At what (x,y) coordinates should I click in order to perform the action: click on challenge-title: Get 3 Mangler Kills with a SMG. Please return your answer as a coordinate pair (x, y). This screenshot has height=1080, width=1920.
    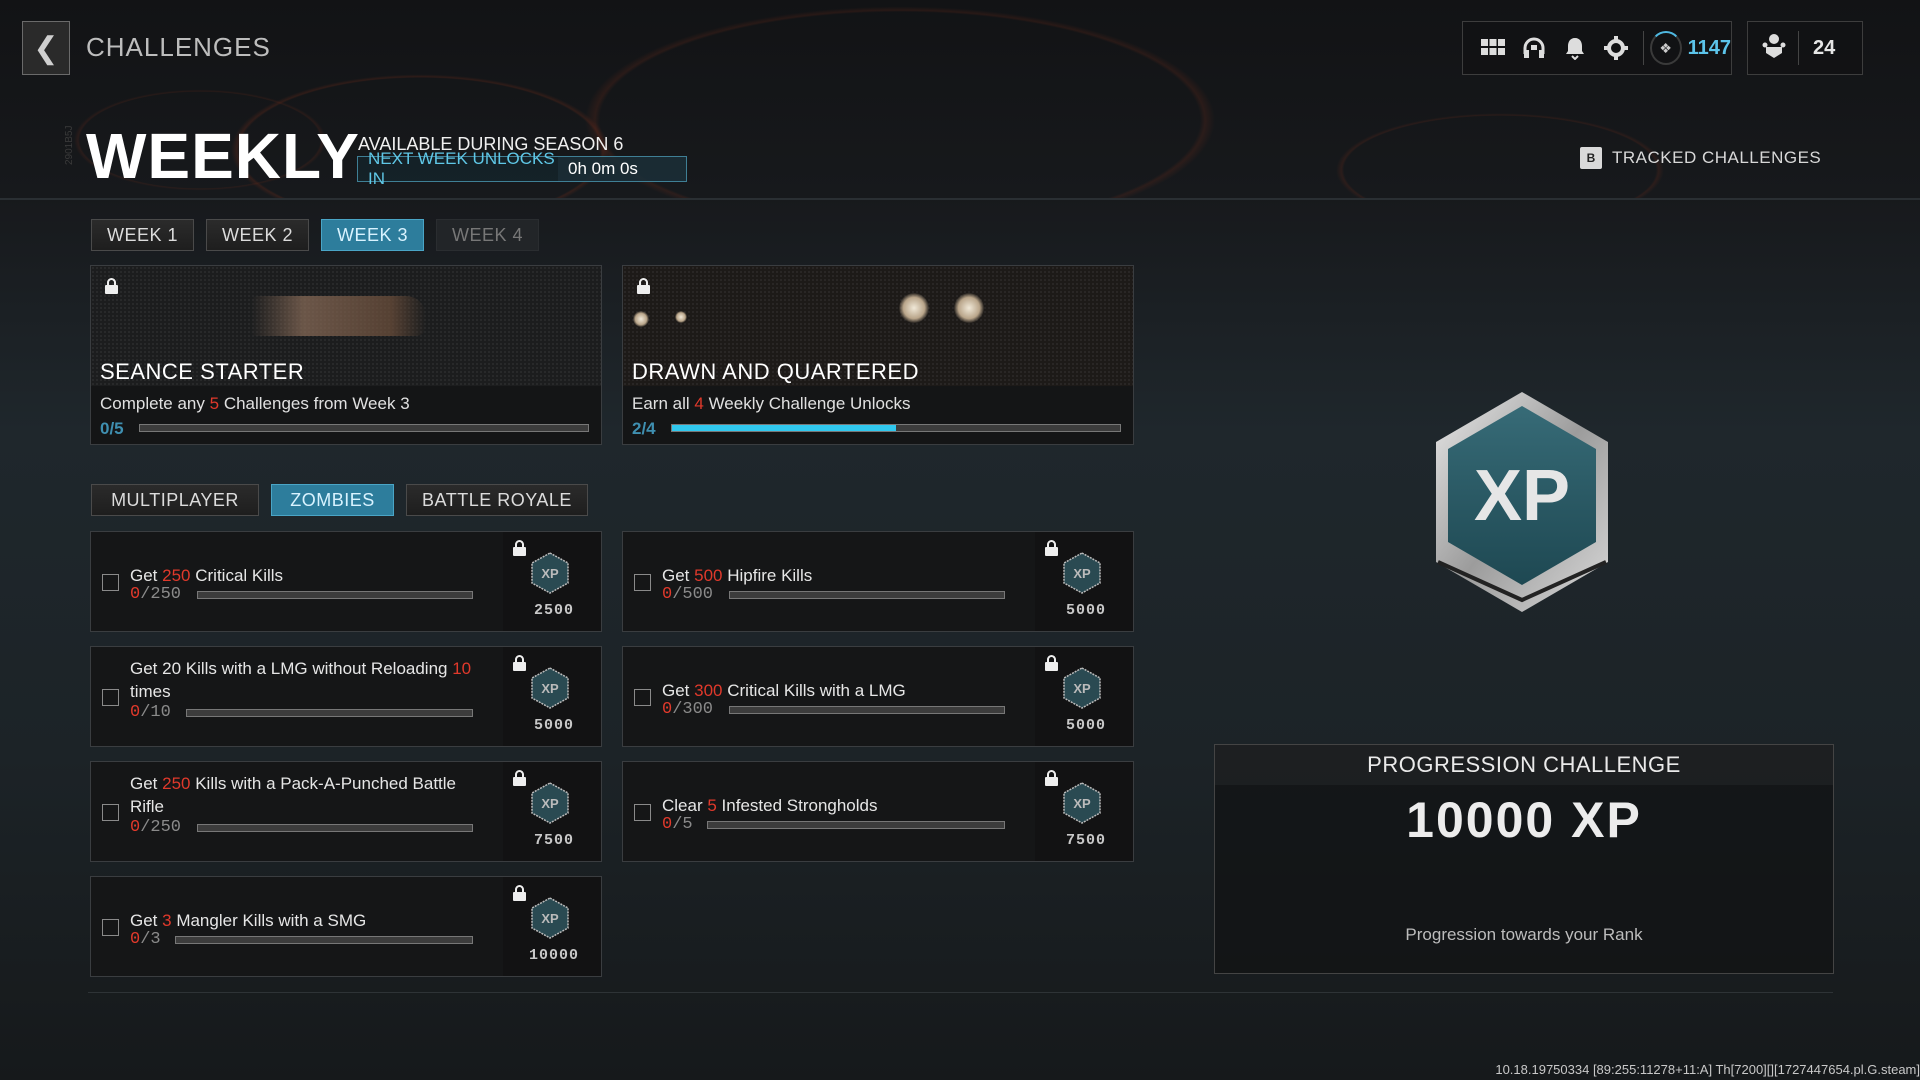
    Looking at the image, I should click on (248, 920).